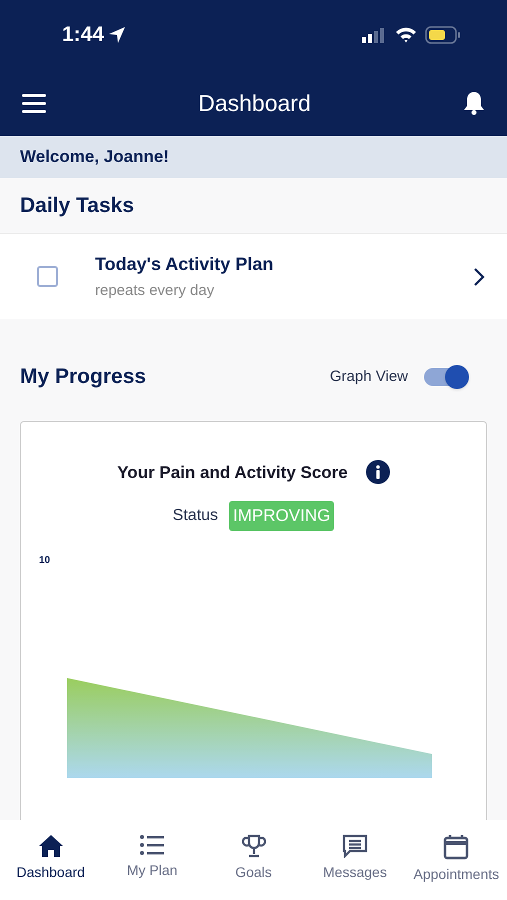 This screenshot has width=507, height=900. Describe the element at coordinates (195, 516) in the screenshot. I see `status-label: Status` at that location.